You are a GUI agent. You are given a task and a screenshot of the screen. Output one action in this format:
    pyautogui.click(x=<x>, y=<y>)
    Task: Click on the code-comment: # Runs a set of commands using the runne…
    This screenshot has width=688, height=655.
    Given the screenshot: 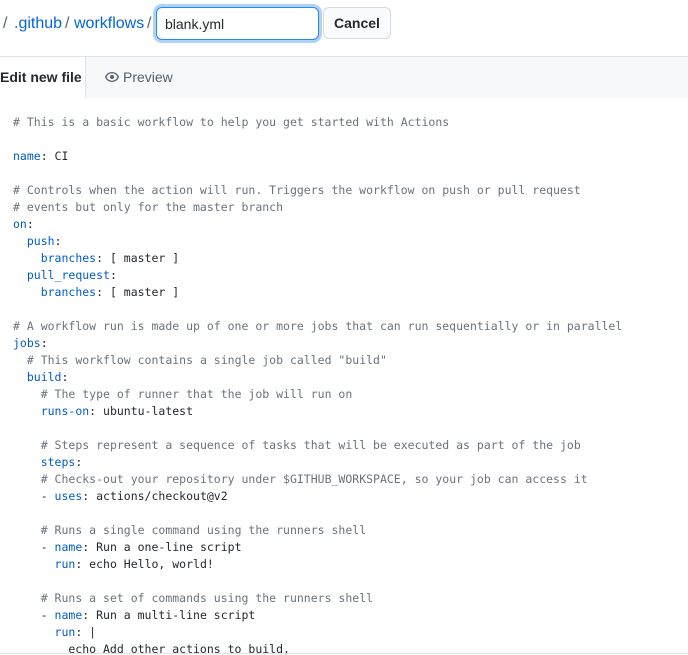 What is the action you would take?
    pyautogui.click(x=207, y=598)
    